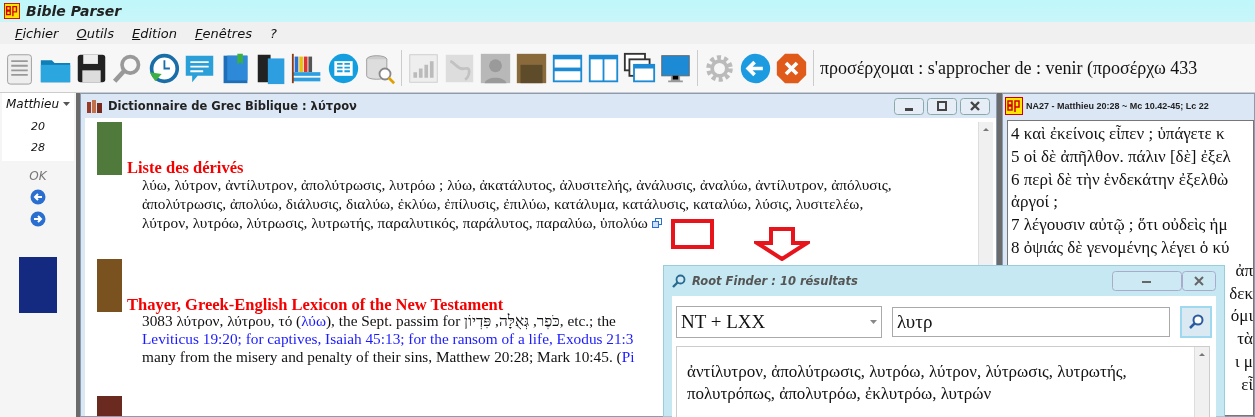  Describe the element at coordinates (907, 383) in the screenshot. I see `results-text: ἀντίλυτρον, ἀπολύτρωσις, λυτρόω, λύτρον, λύτρωσις, λυτρωτής, πολυτρόπως, ἀπολυτρόω, ἐκλυτρόω, λυτρών` at that location.